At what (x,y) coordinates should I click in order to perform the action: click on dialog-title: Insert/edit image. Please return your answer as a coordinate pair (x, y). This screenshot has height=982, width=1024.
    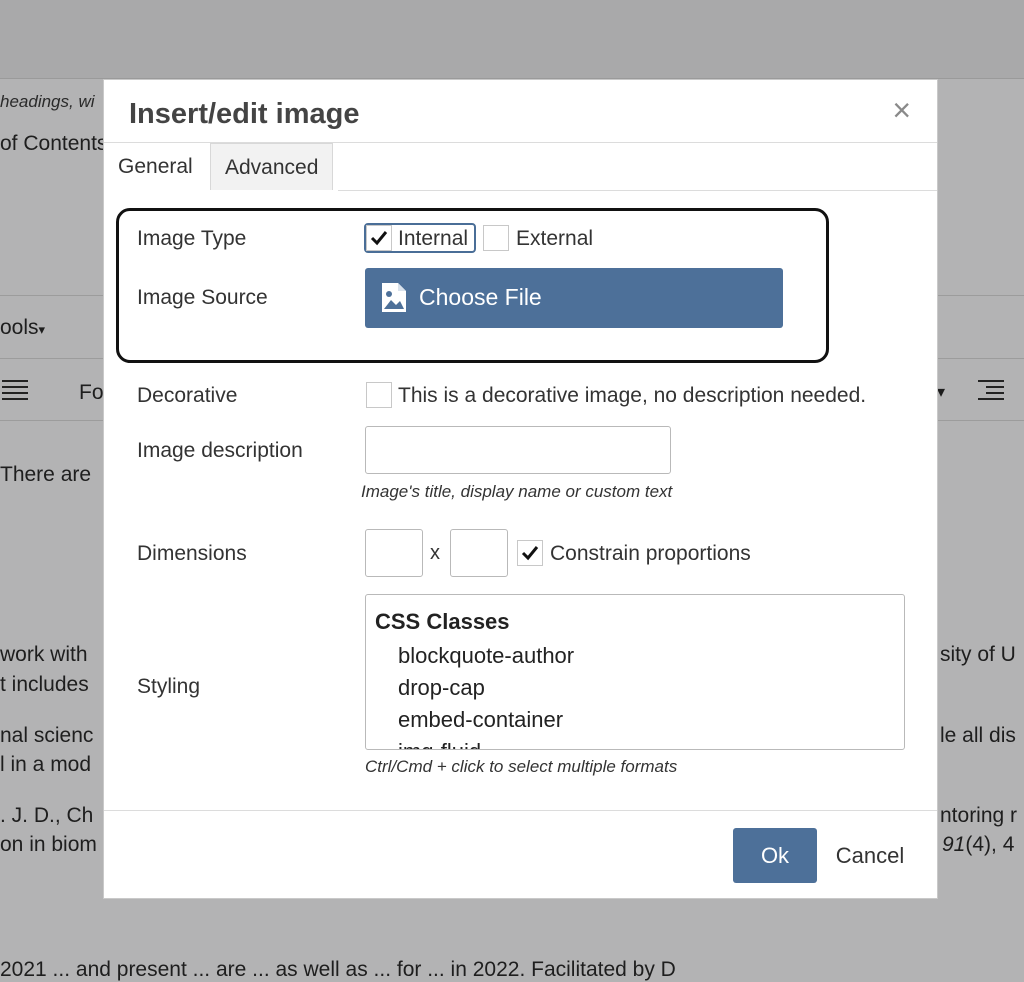
    Looking at the image, I should click on (244, 114).